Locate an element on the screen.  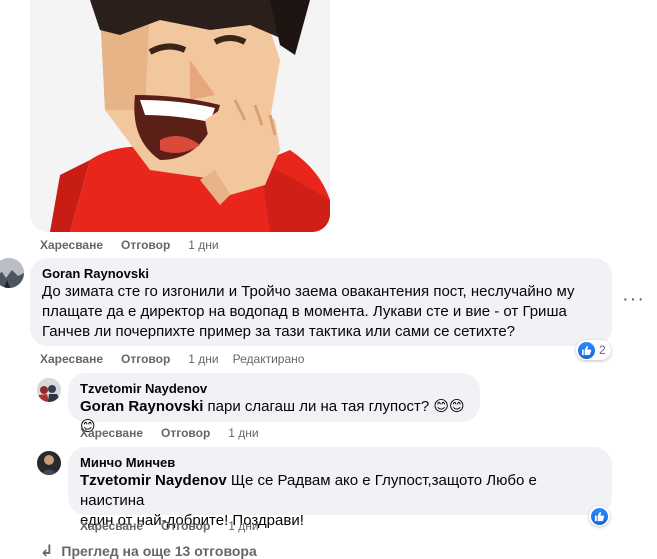
comment-author: Goran Raynovski is located at coordinates (321, 274).